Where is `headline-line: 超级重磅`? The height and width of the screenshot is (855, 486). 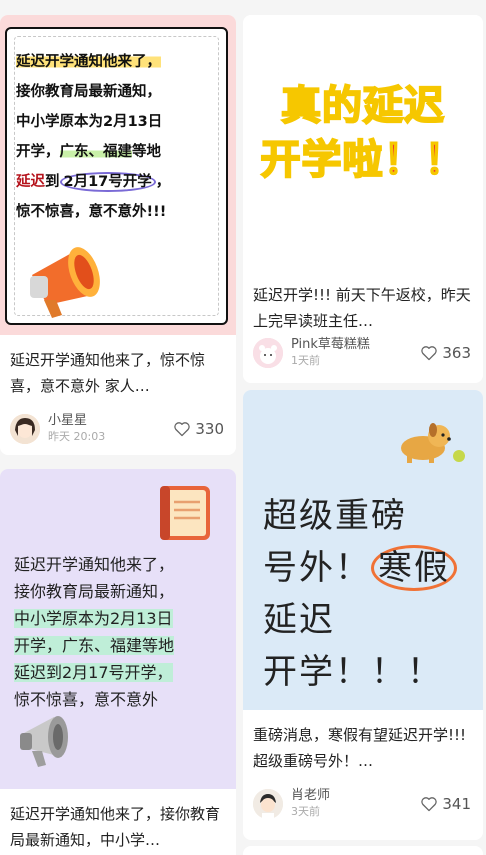 headline-line: 超级重磅 is located at coordinates (335, 516).